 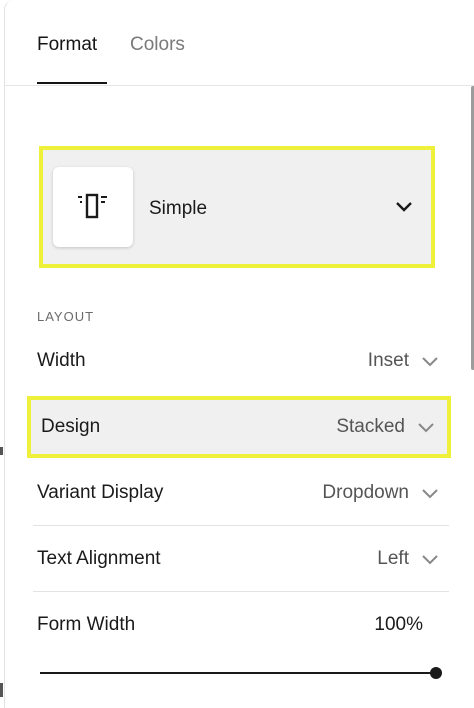 I want to click on form-width-slider-track, so click(x=238, y=673).